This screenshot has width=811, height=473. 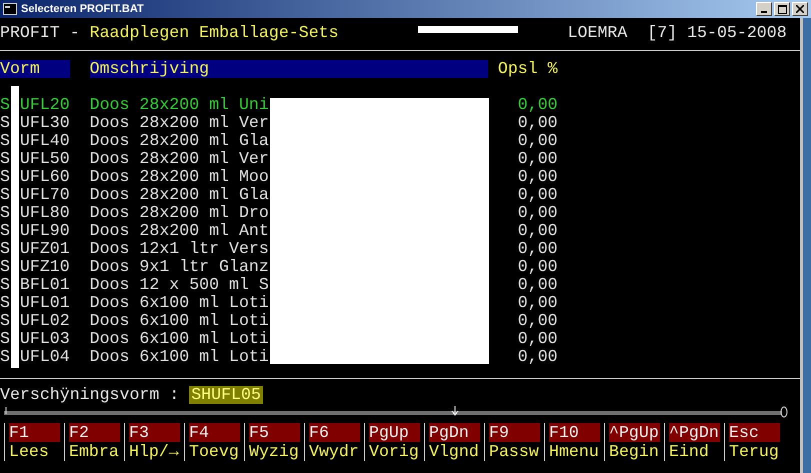 I want to click on function-key: Esc Terug, so click(x=754, y=442).